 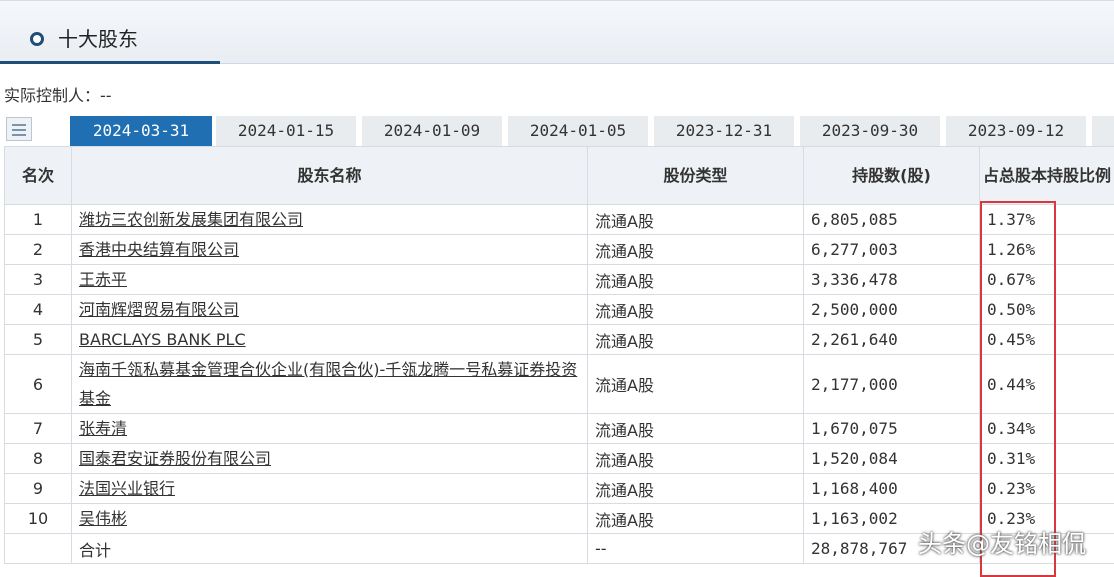 I want to click on table-row: 3 王赤平 流通A股 3,336,478 0.67%, so click(x=559, y=279).